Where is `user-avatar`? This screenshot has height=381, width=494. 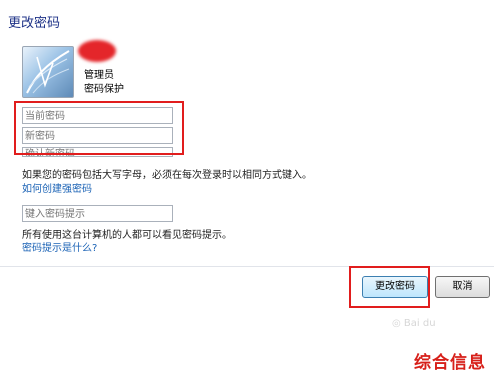
user-avatar is located at coordinates (48, 72).